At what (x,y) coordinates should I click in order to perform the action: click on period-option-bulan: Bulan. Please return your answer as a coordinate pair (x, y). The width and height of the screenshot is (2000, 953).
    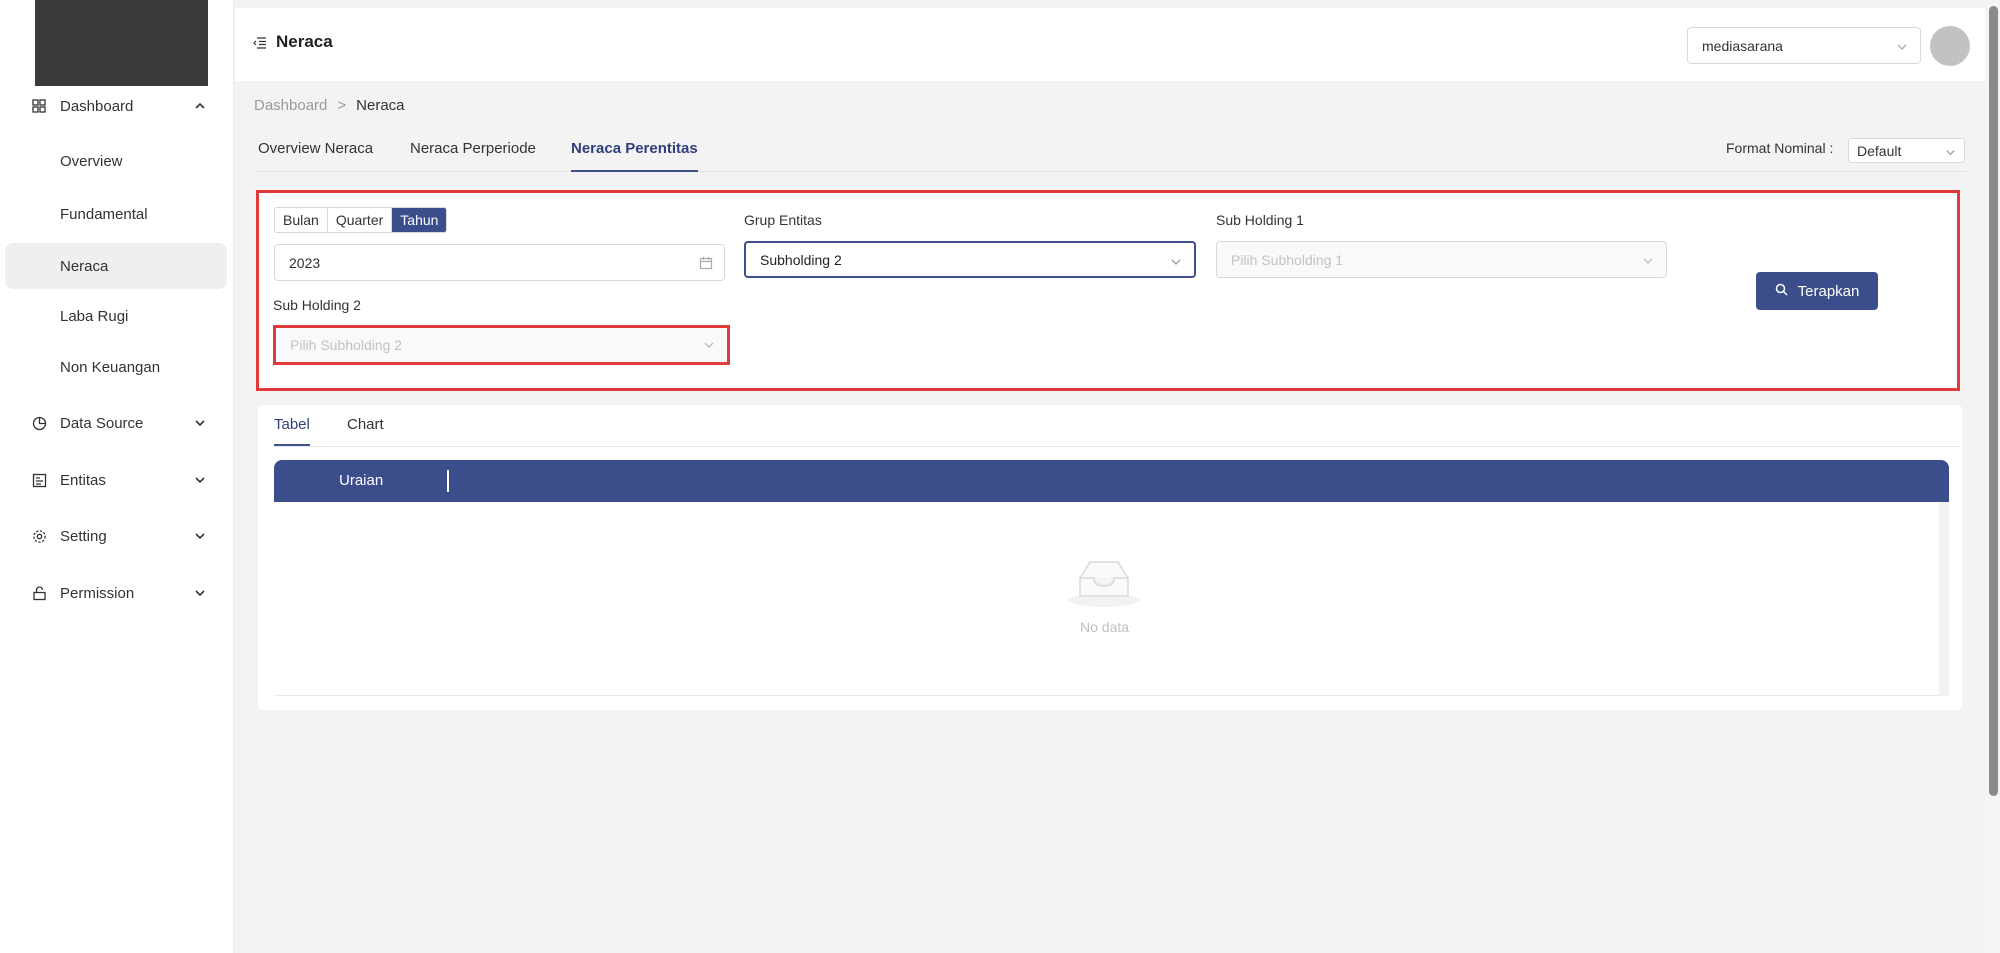
    Looking at the image, I should click on (301, 220).